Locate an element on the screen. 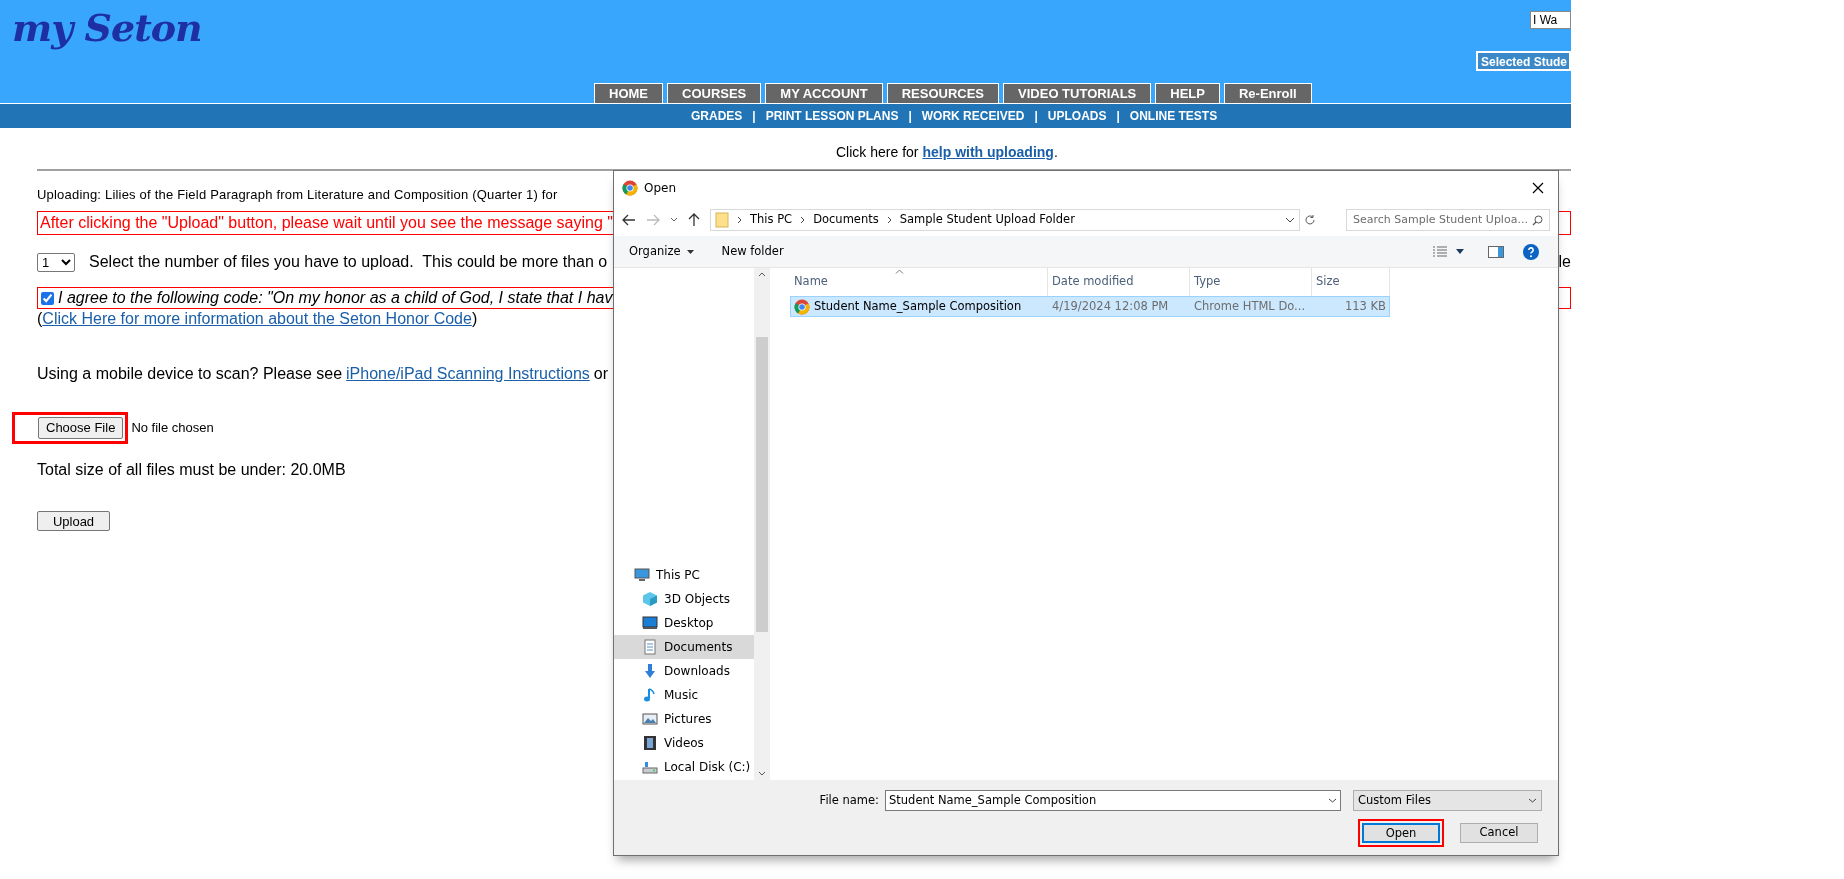  nav-tab: MY ACCOUNT is located at coordinates (824, 93).